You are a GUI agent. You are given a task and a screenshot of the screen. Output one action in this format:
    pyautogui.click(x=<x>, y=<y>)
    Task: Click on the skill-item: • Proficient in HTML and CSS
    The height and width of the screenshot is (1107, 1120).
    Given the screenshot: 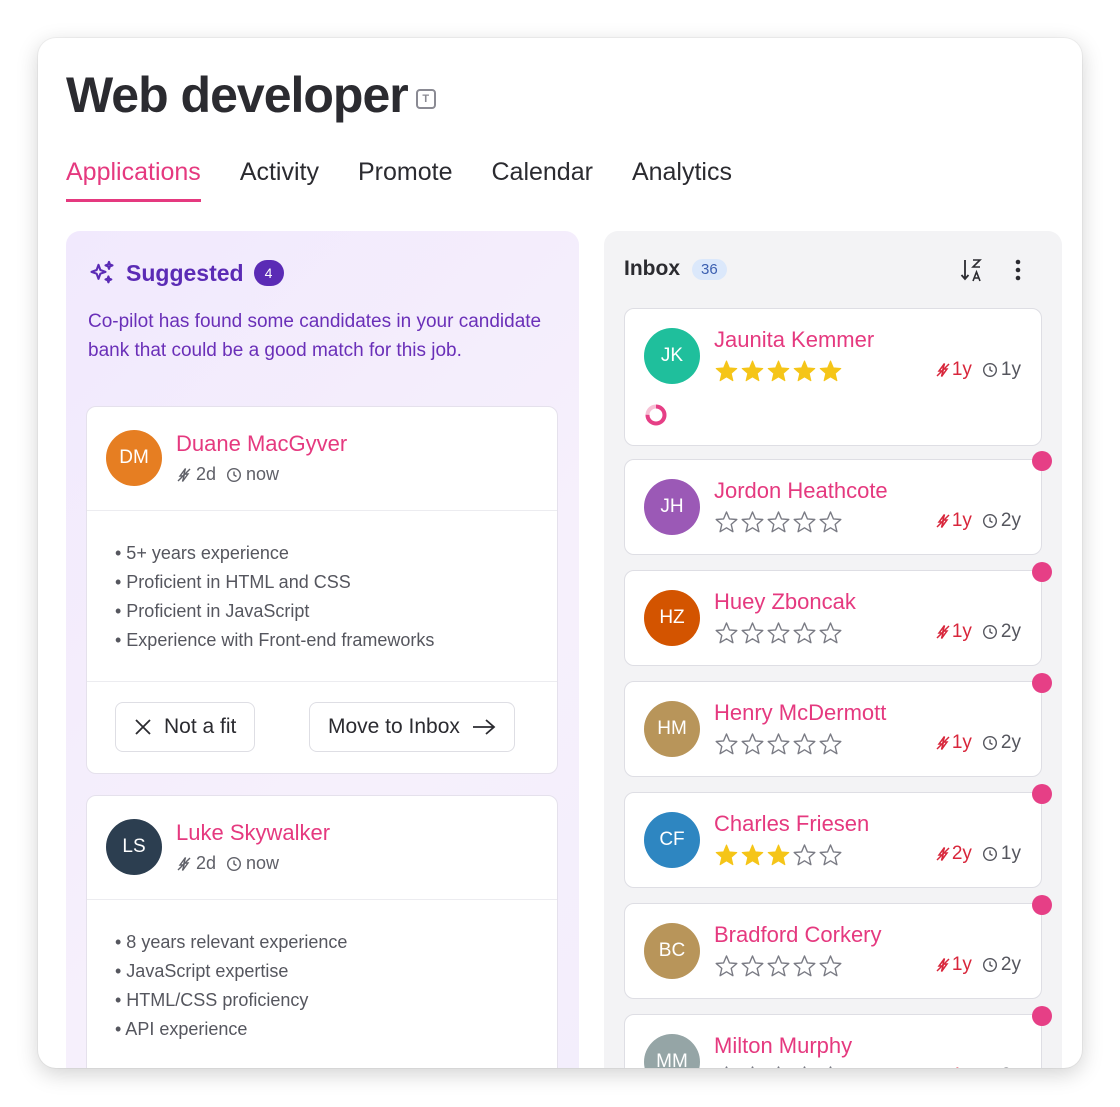 What is the action you would take?
    pyautogui.click(x=233, y=582)
    